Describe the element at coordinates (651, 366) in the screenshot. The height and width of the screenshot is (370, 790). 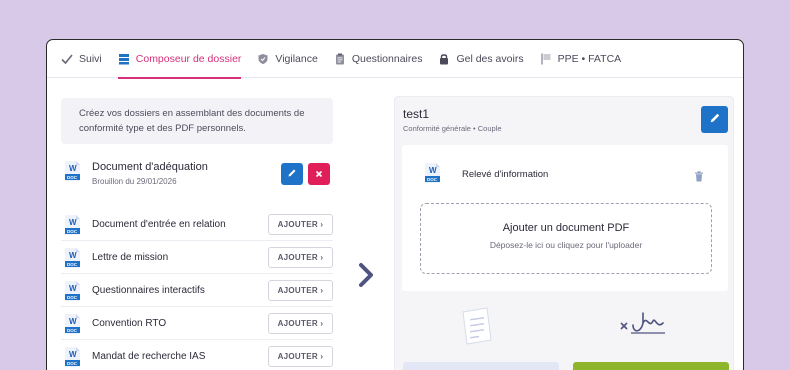
I see `primary-action-button` at that location.